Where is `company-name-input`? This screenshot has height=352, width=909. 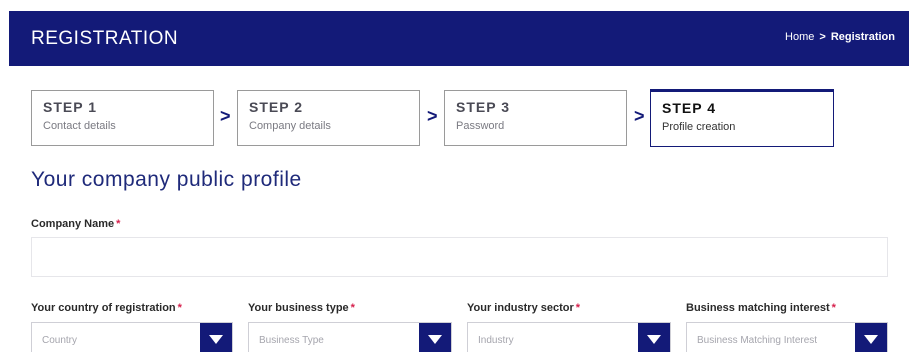
company-name-input is located at coordinates (459, 257).